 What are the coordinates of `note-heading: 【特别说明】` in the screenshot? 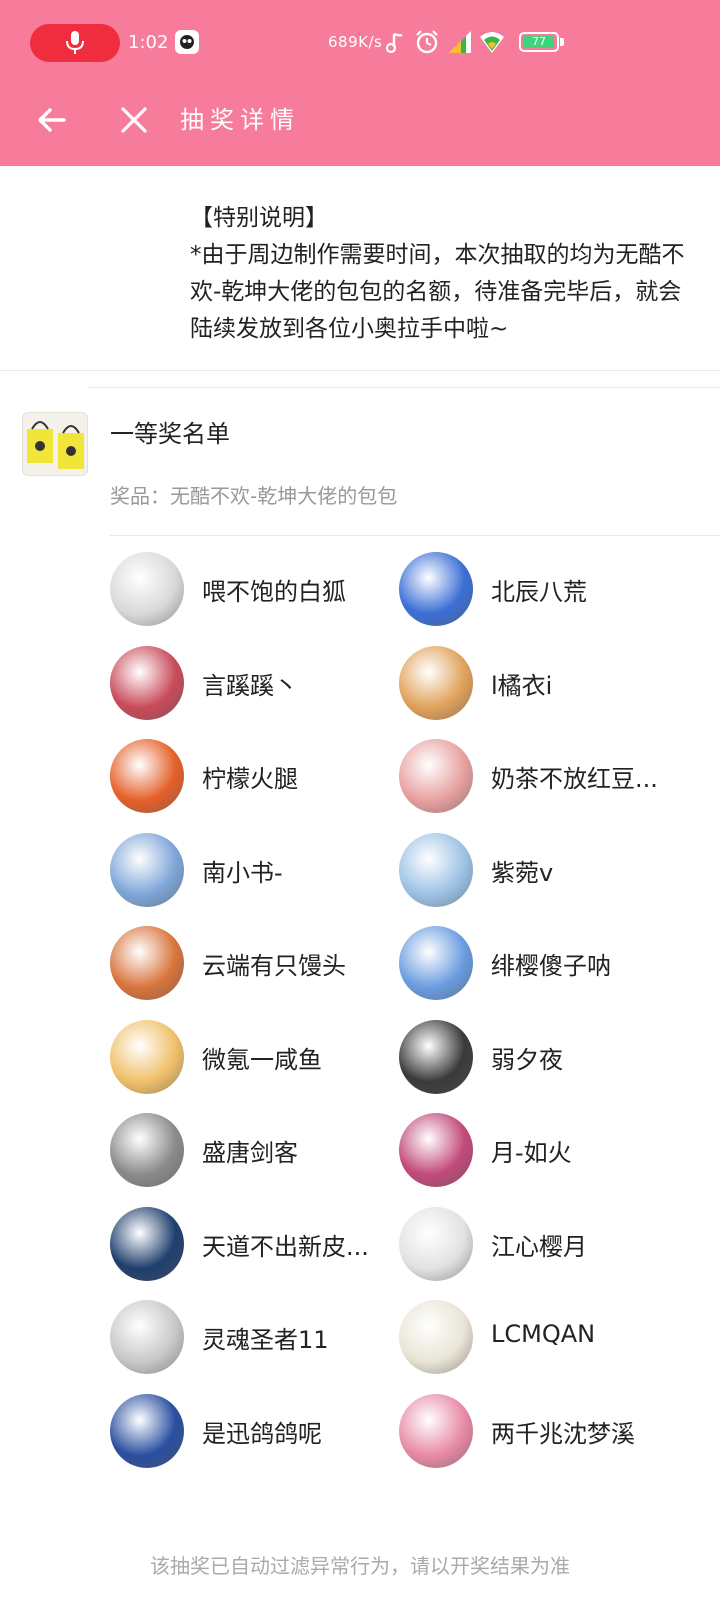 It's located at (259, 218).